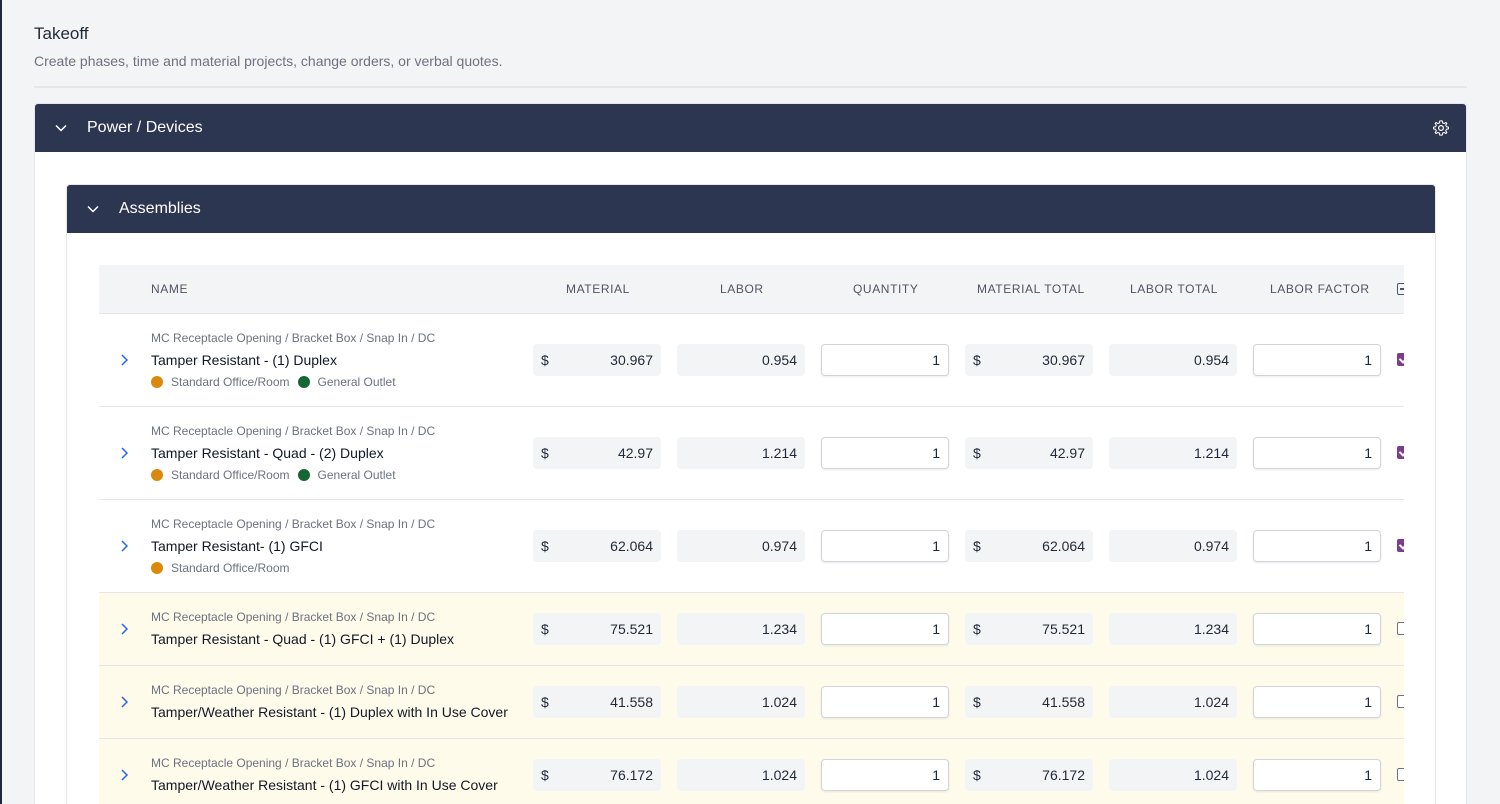 The image size is (1500, 804). Describe the element at coordinates (1320, 289) in the screenshot. I see `col-labor-factor: LABOR FACTOR` at that location.